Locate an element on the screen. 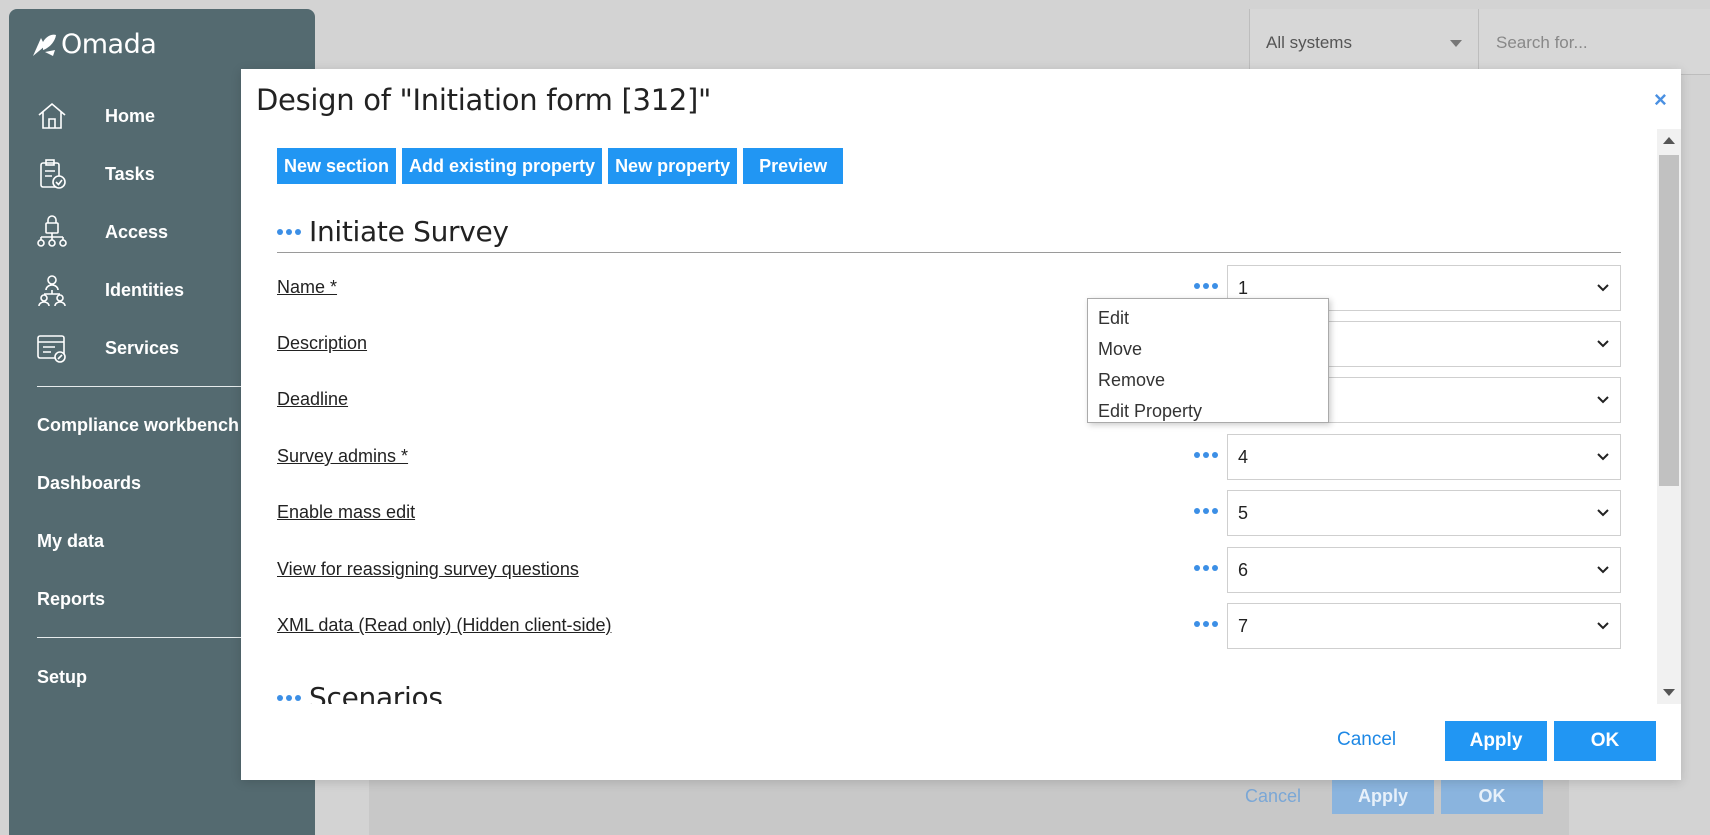  lock-hierarchy-icon is located at coordinates (52, 231).